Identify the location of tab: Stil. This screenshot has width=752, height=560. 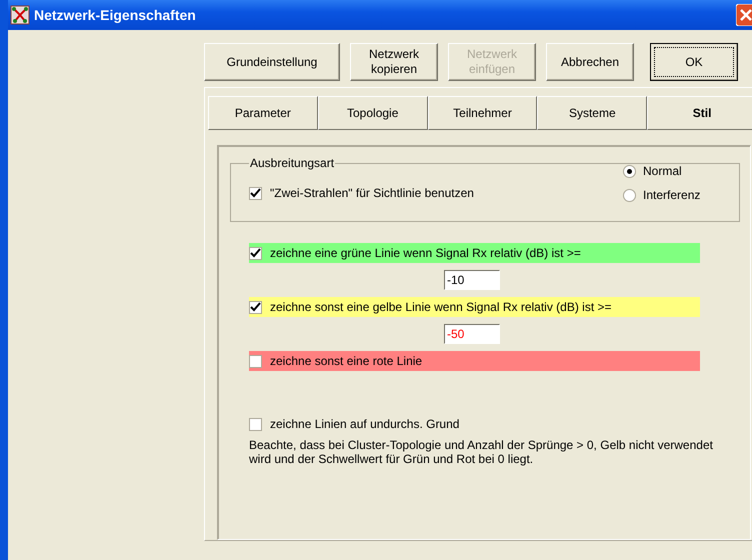
(699, 113).